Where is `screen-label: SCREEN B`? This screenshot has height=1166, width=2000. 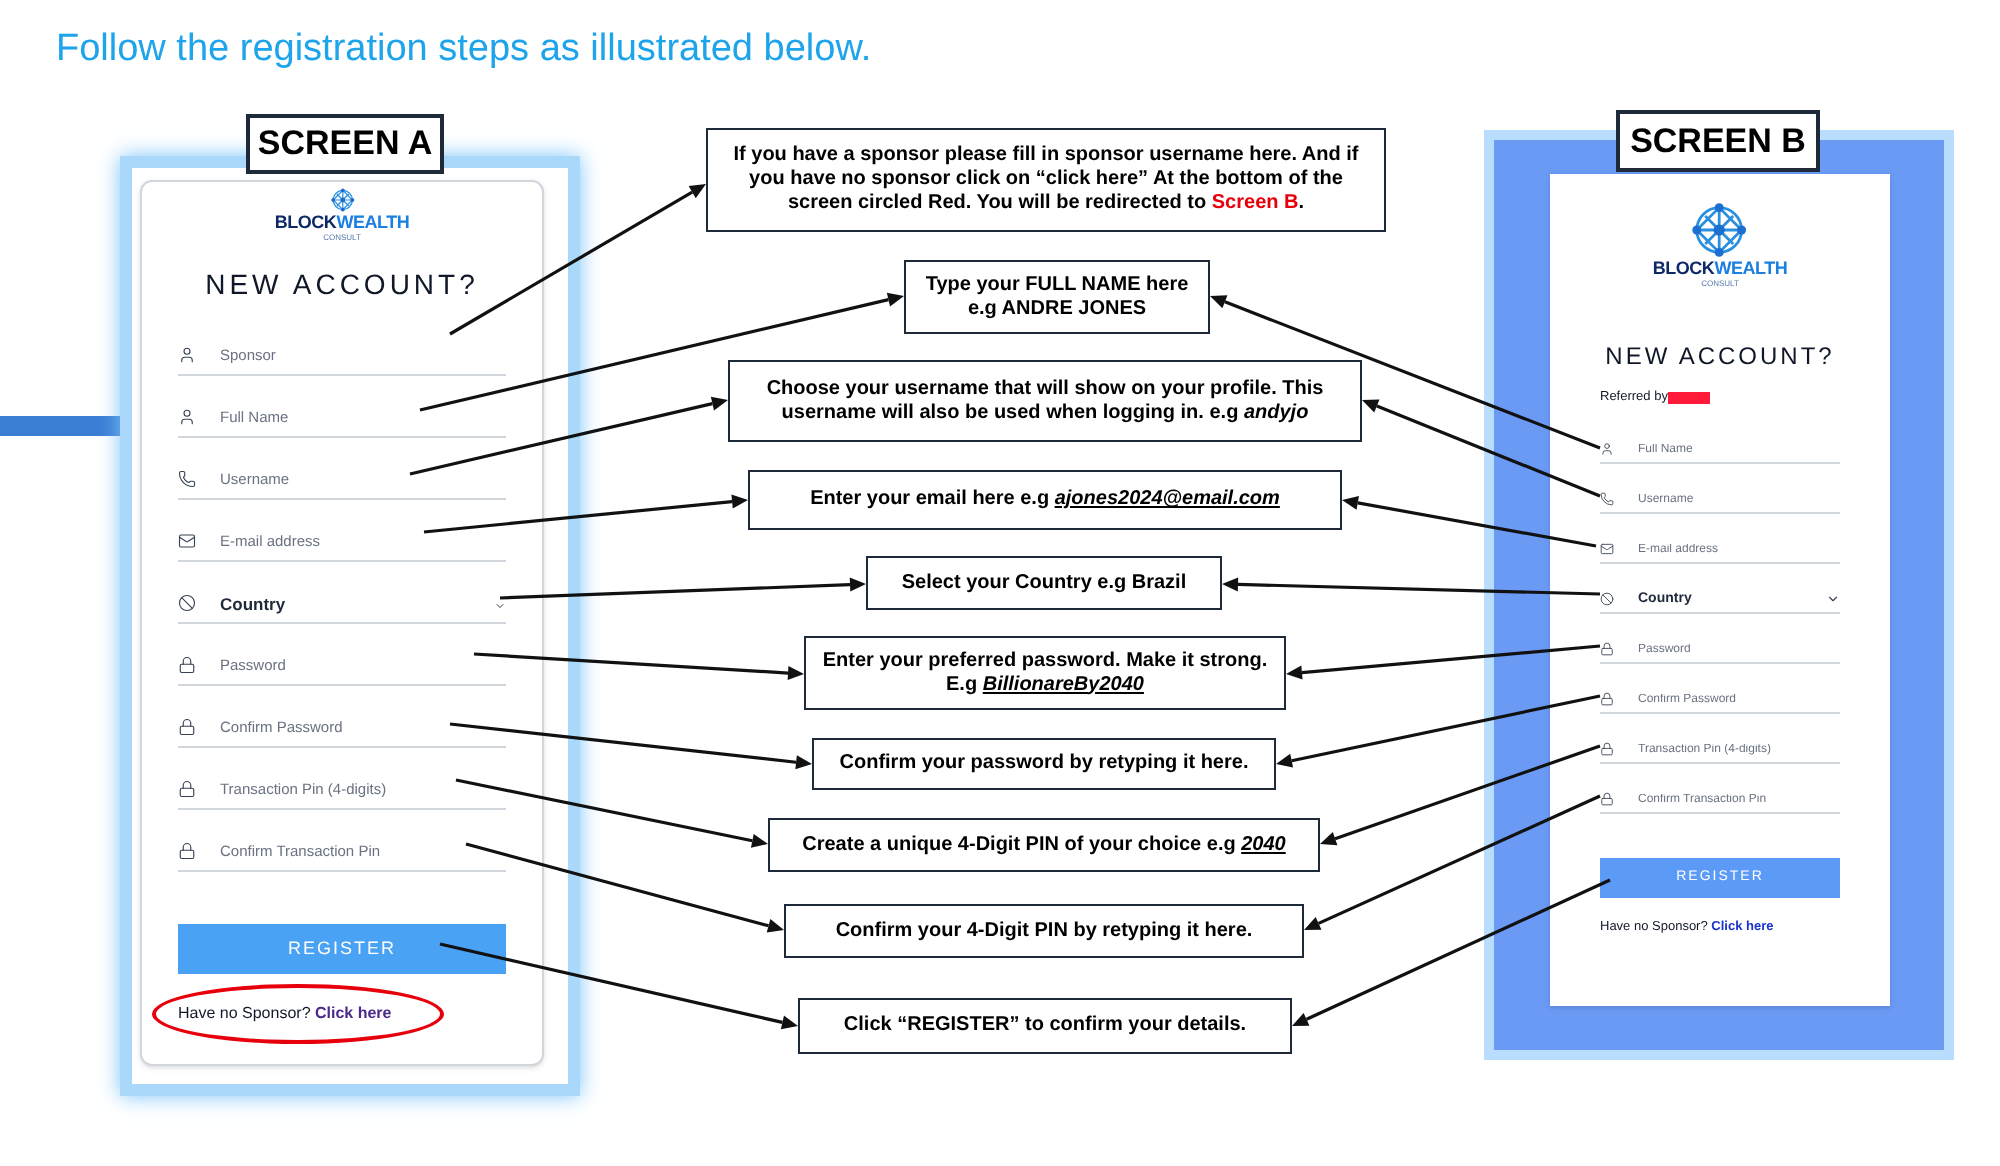
screen-label: SCREEN B is located at coordinates (1718, 141).